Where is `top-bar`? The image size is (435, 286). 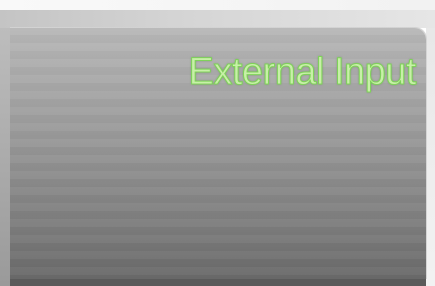 top-bar is located at coordinates (217, 14).